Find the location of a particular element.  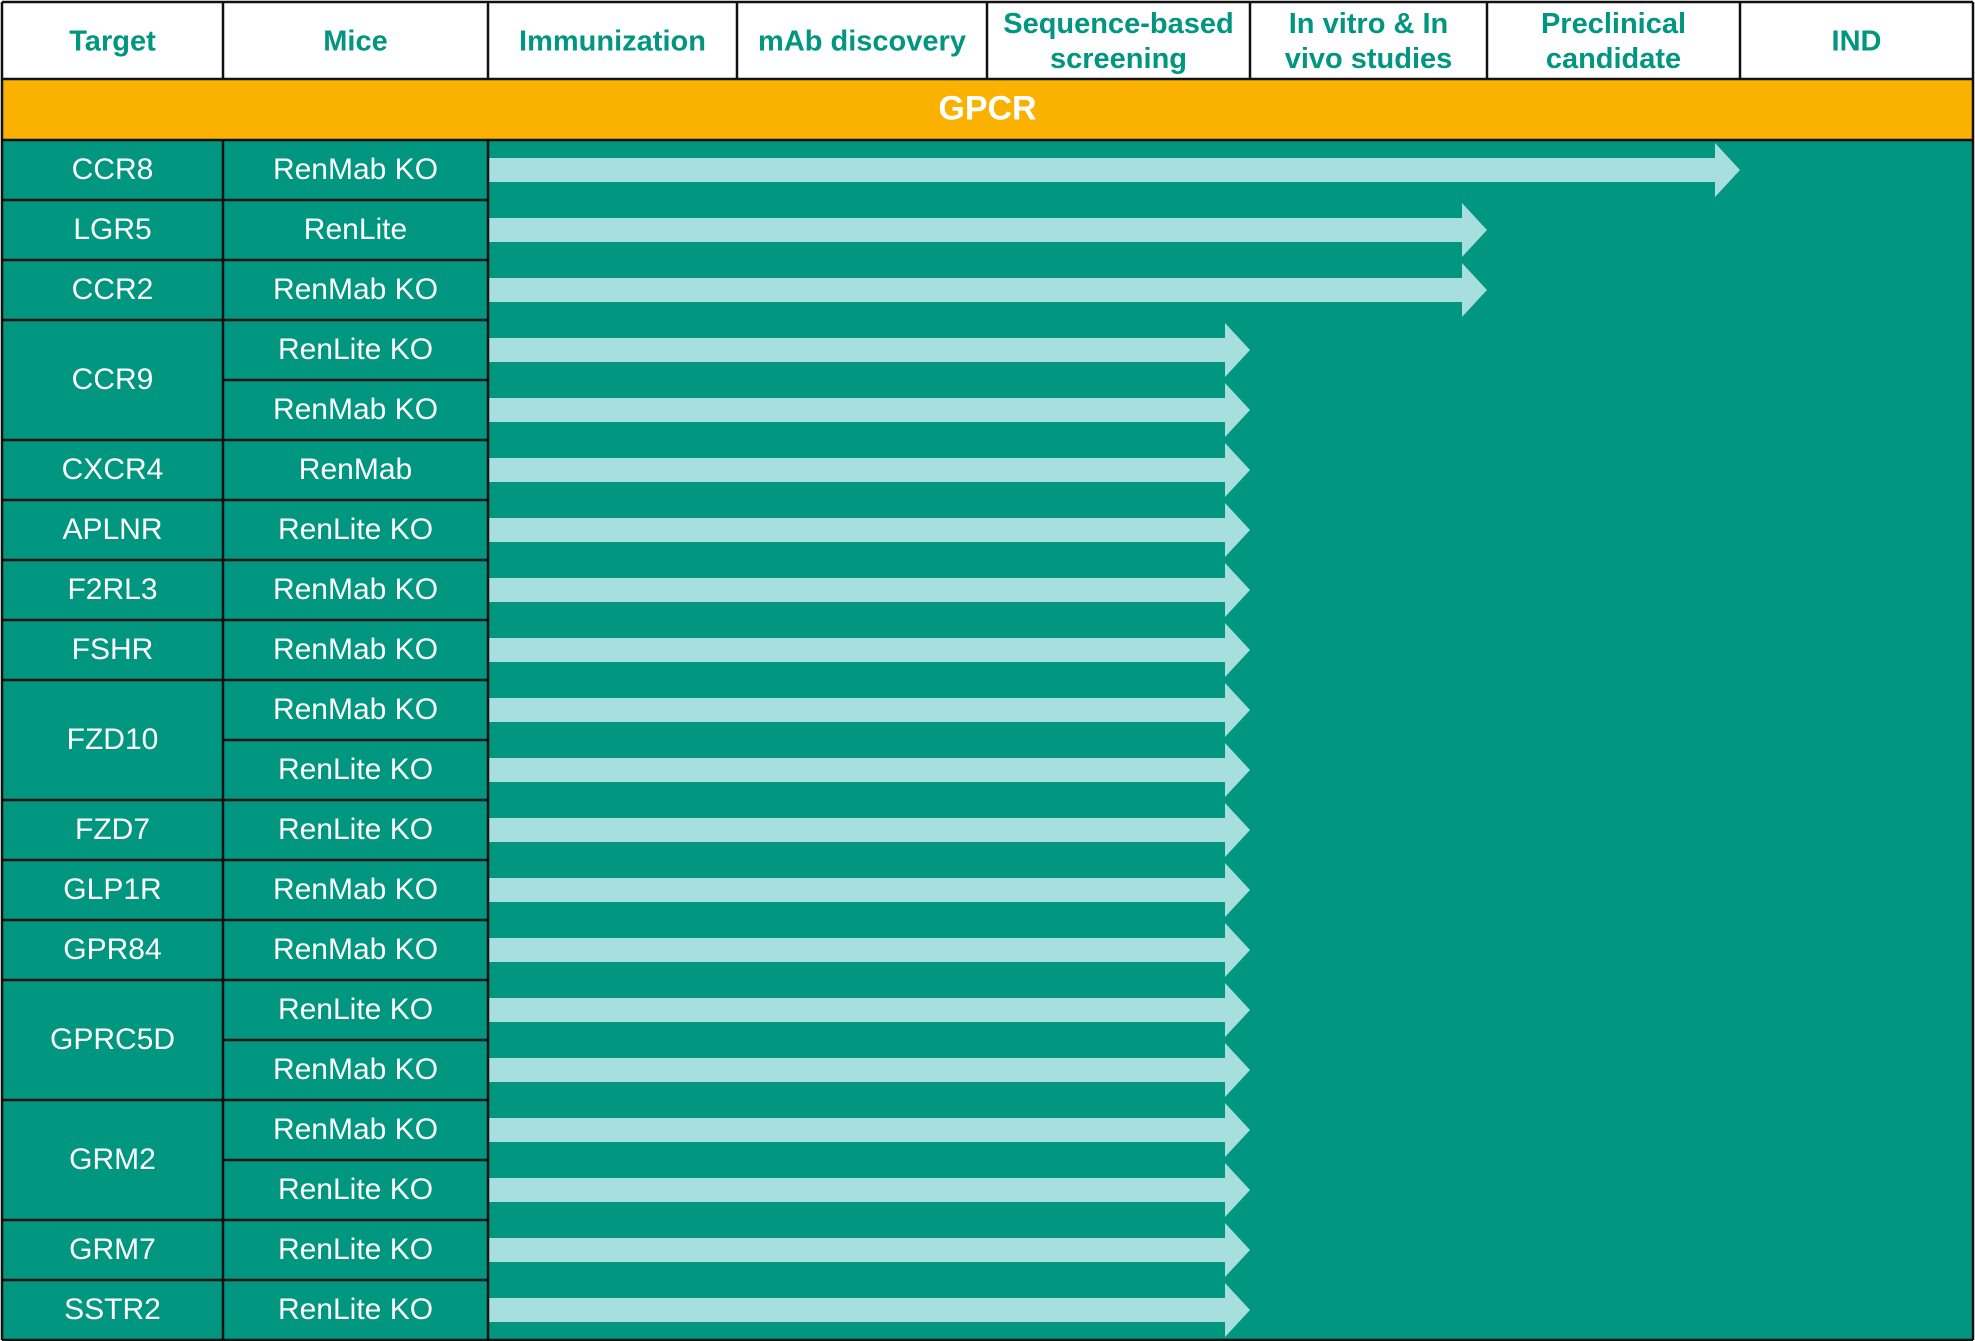

target-label: F2RL3 is located at coordinates (112, 589).